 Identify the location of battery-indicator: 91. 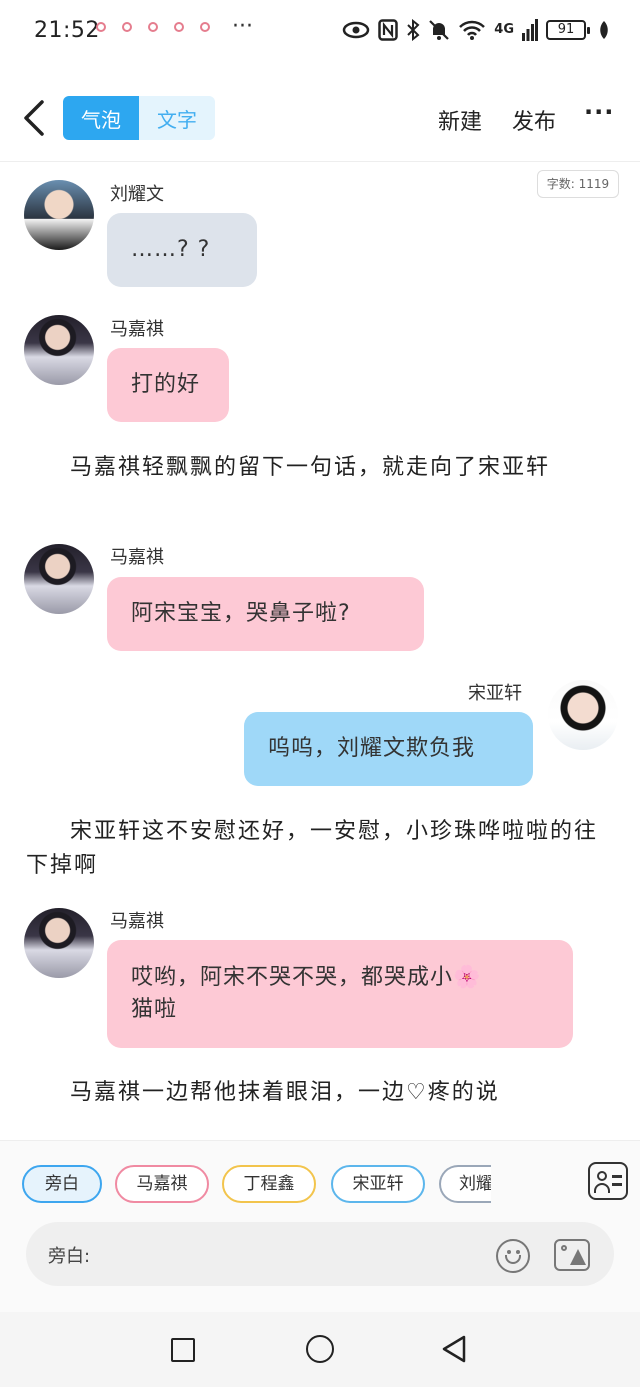
(568, 30).